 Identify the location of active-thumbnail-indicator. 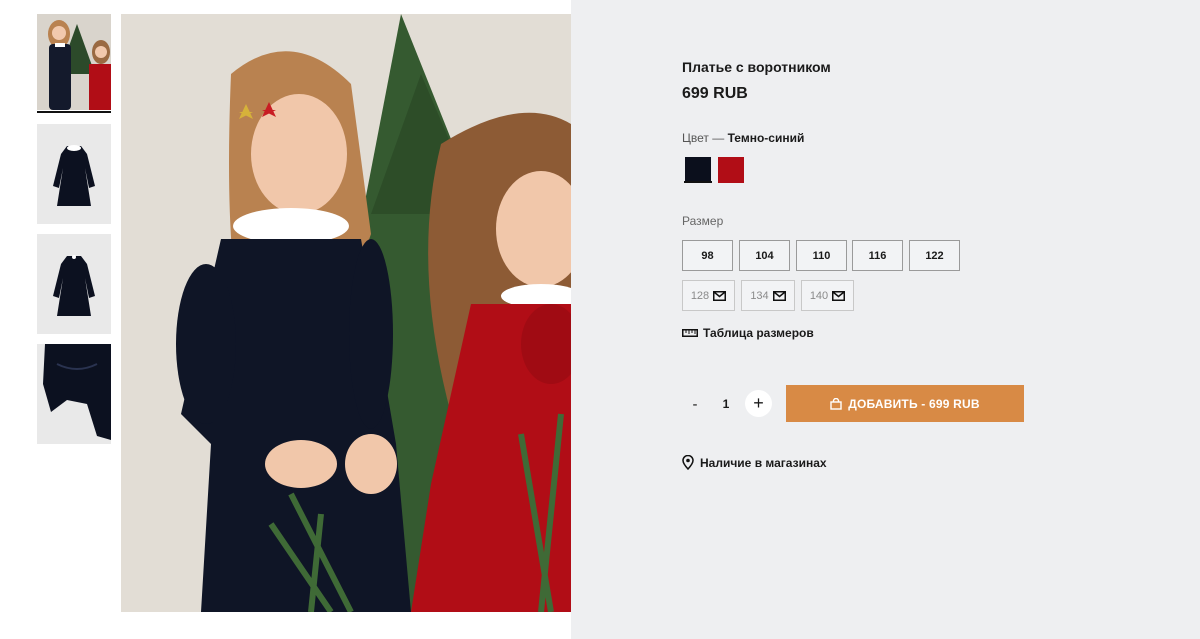
(74, 112).